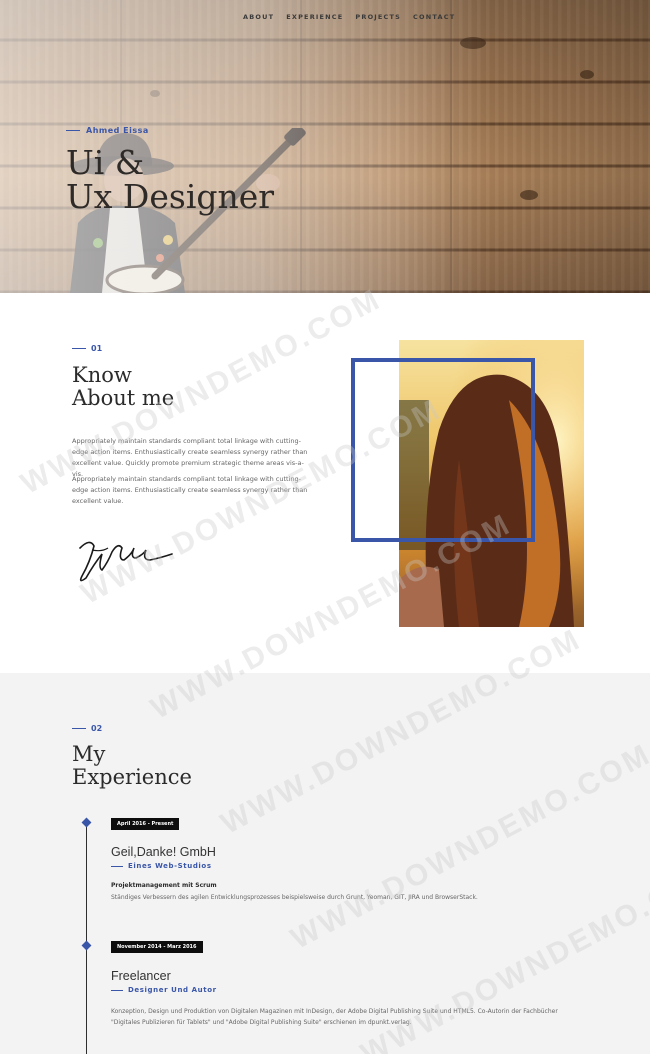 This screenshot has height=1054, width=650. What do you see at coordinates (163, 852) in the screenshot?
I see `job-company: Geil,Danke! GmbH` at bounding box center [163, 852].